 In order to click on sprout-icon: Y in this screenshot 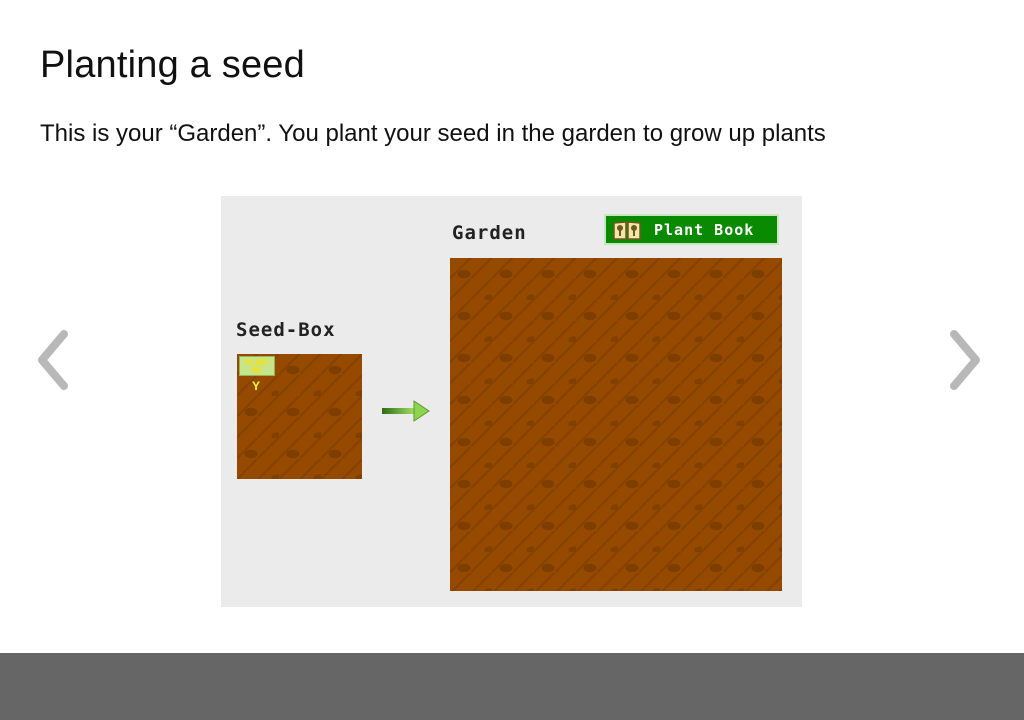, I will do `click(256, 386)`.